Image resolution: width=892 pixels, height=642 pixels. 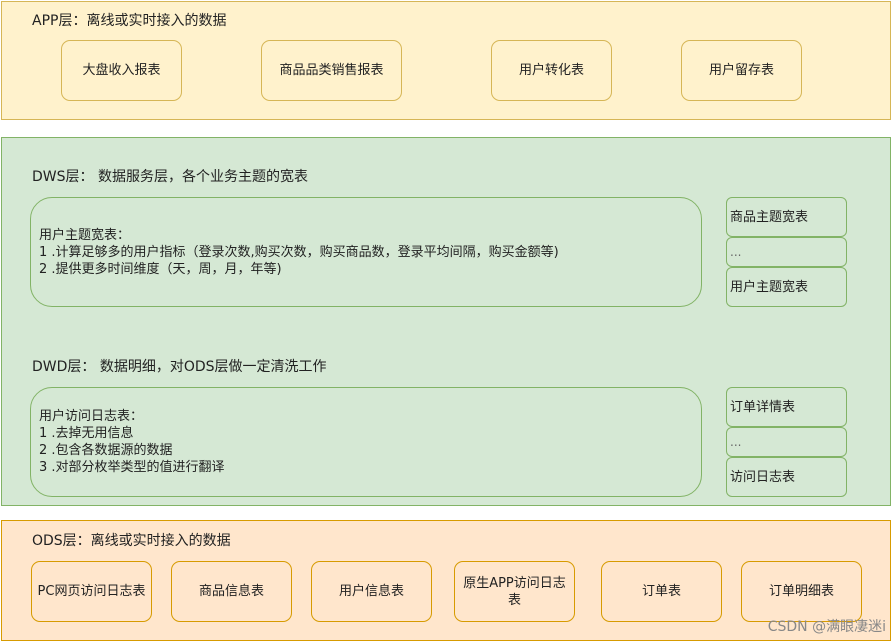 What do you see at coordinates (514, 591) in the screenshot?
I see `ods-box-app-access-log: 原生APP访问日志表` at bounding box center [514, 591].